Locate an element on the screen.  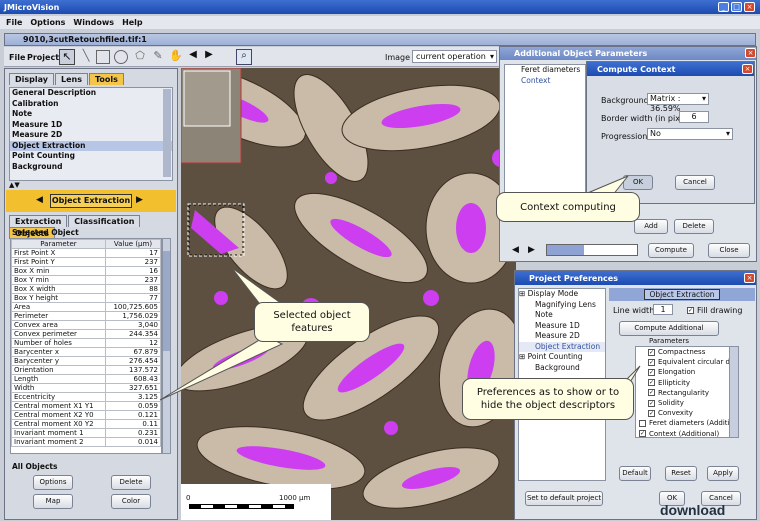
border-width-stepper: 6 is located at coordinates (694, 117).